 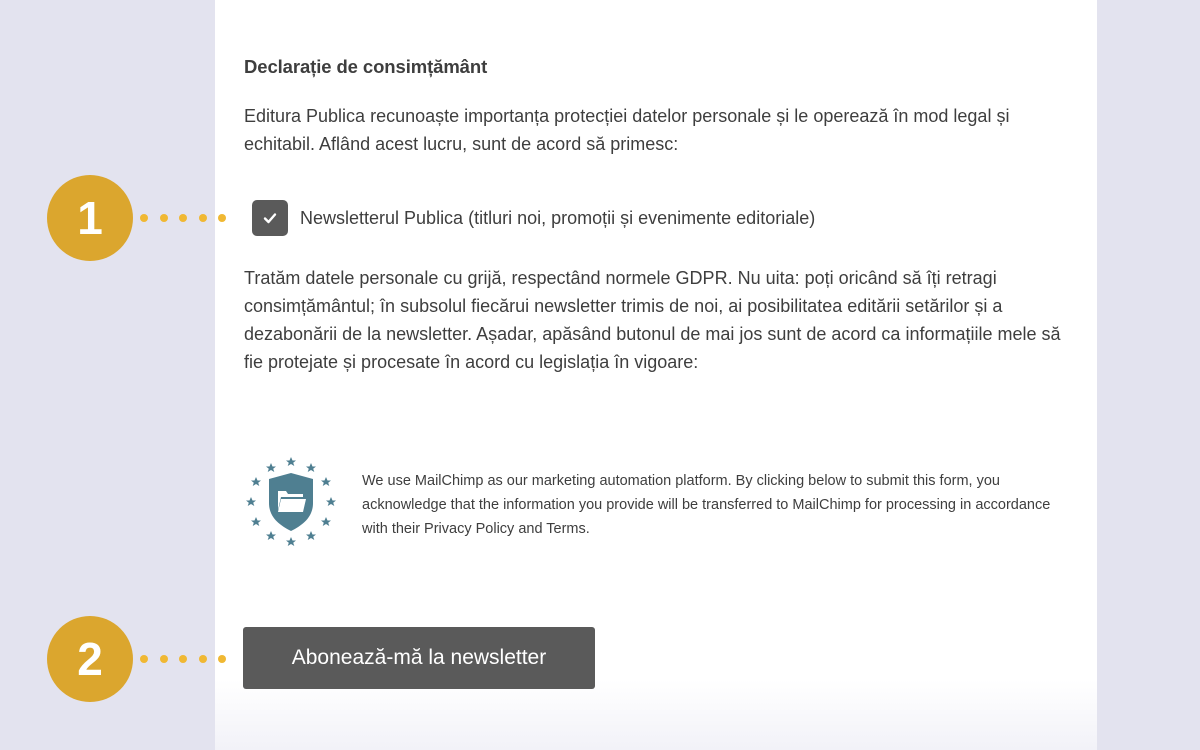 I want to click on gdpr-shield-icon, so click(x=291, y=501).